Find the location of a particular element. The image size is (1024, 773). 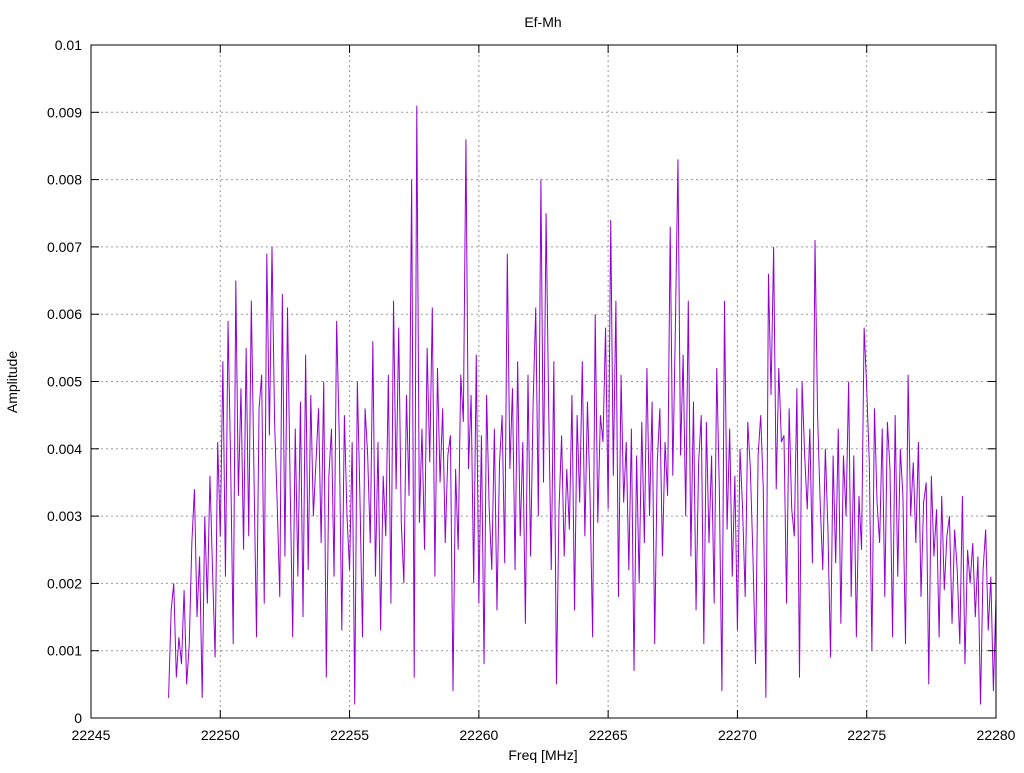

y-tick-label: 0.006 is located at coordinates (64, 314).